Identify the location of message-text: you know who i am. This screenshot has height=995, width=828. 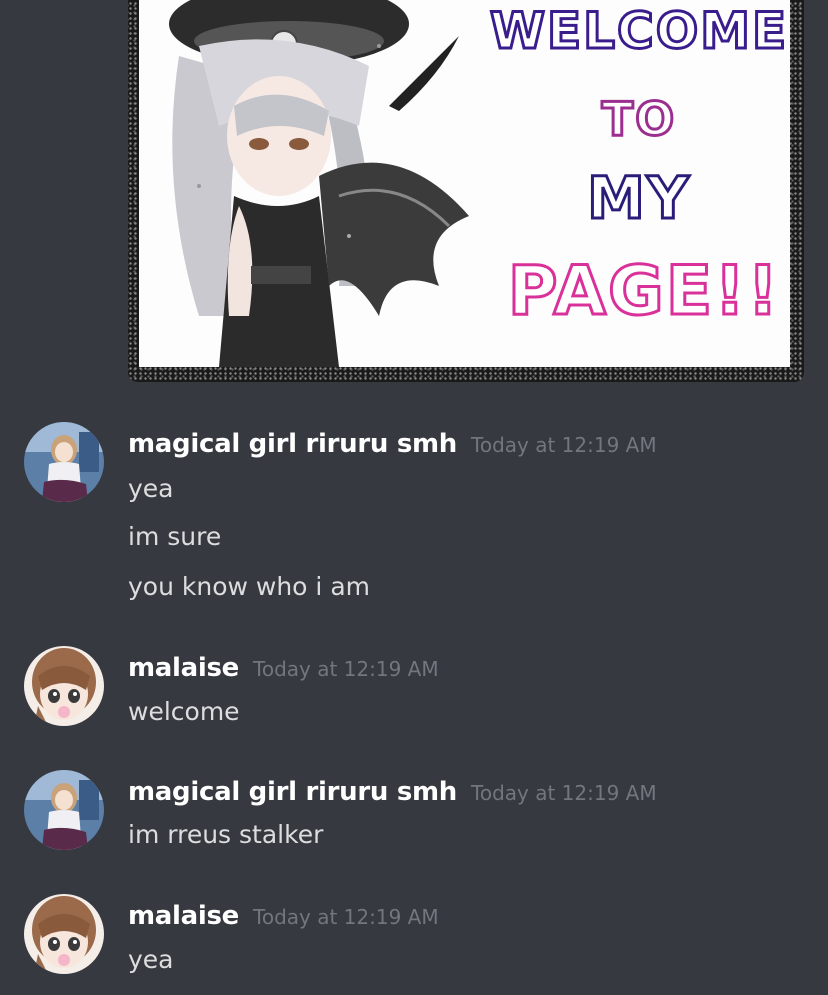
(249, 586).